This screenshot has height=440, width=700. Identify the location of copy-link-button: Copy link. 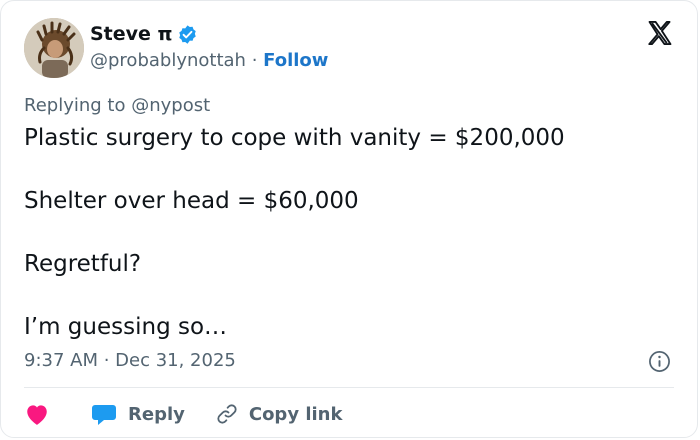
(279, 414).